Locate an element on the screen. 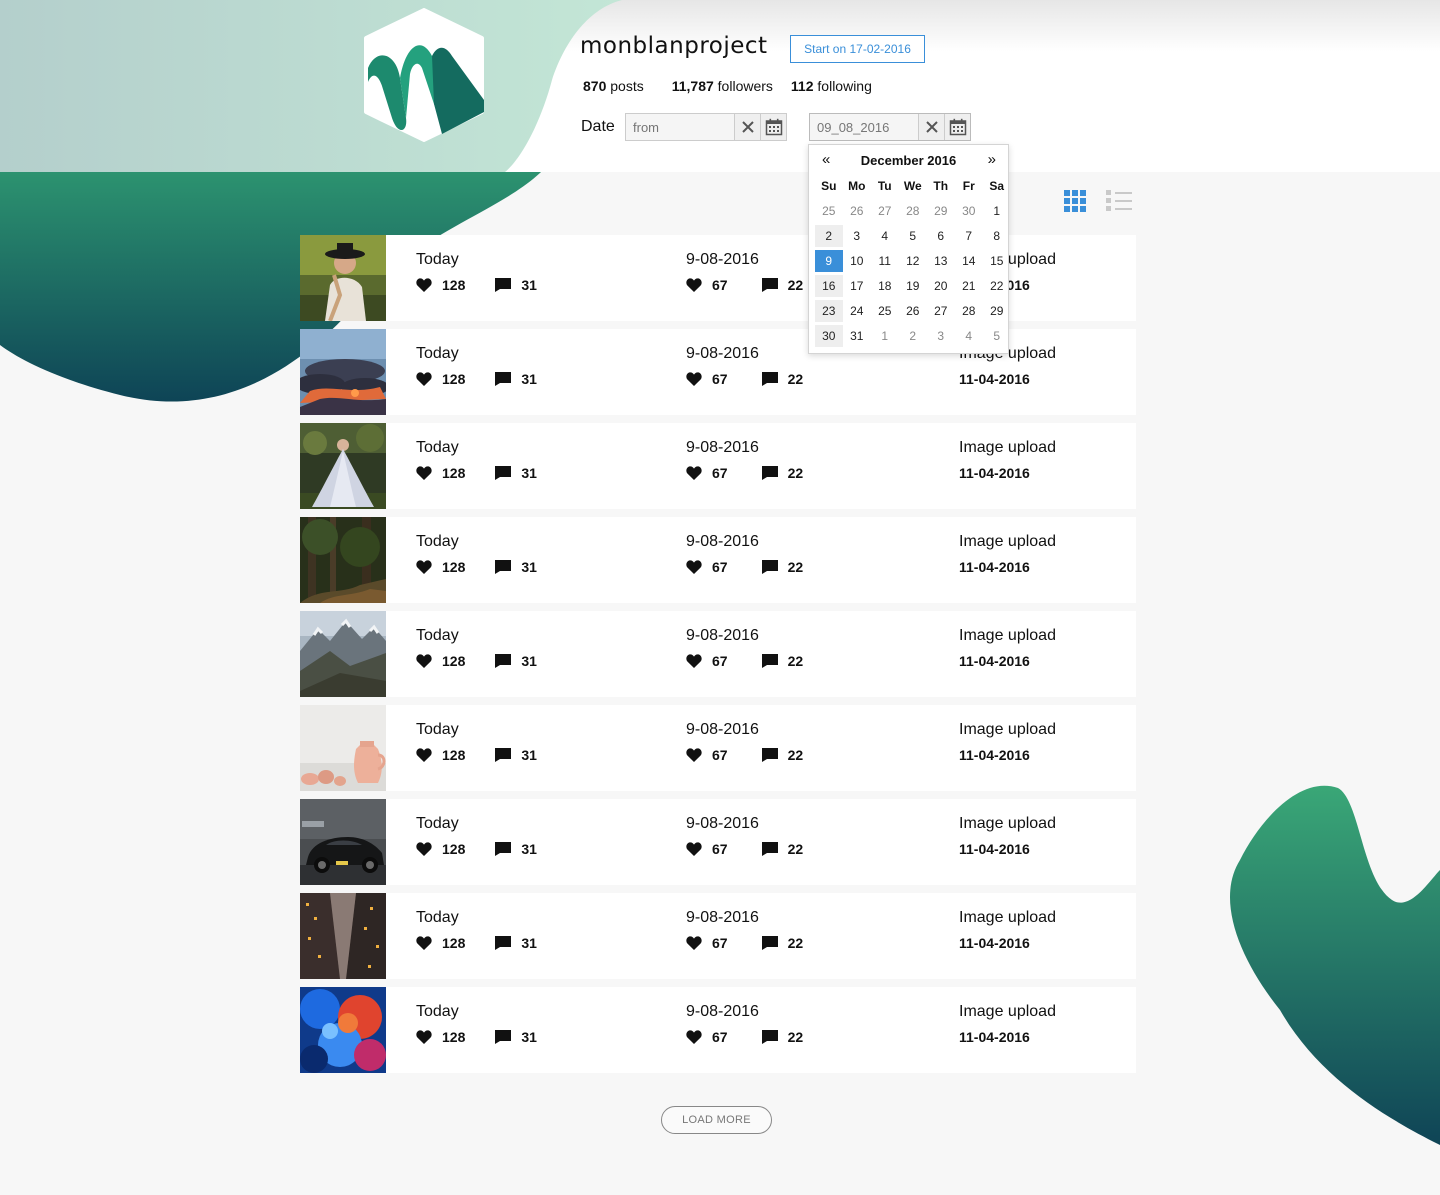 Image resolution: width=1440 pixels, height=1195 pixels. datepicker-day: 15 is located at coordinates (997, 261).